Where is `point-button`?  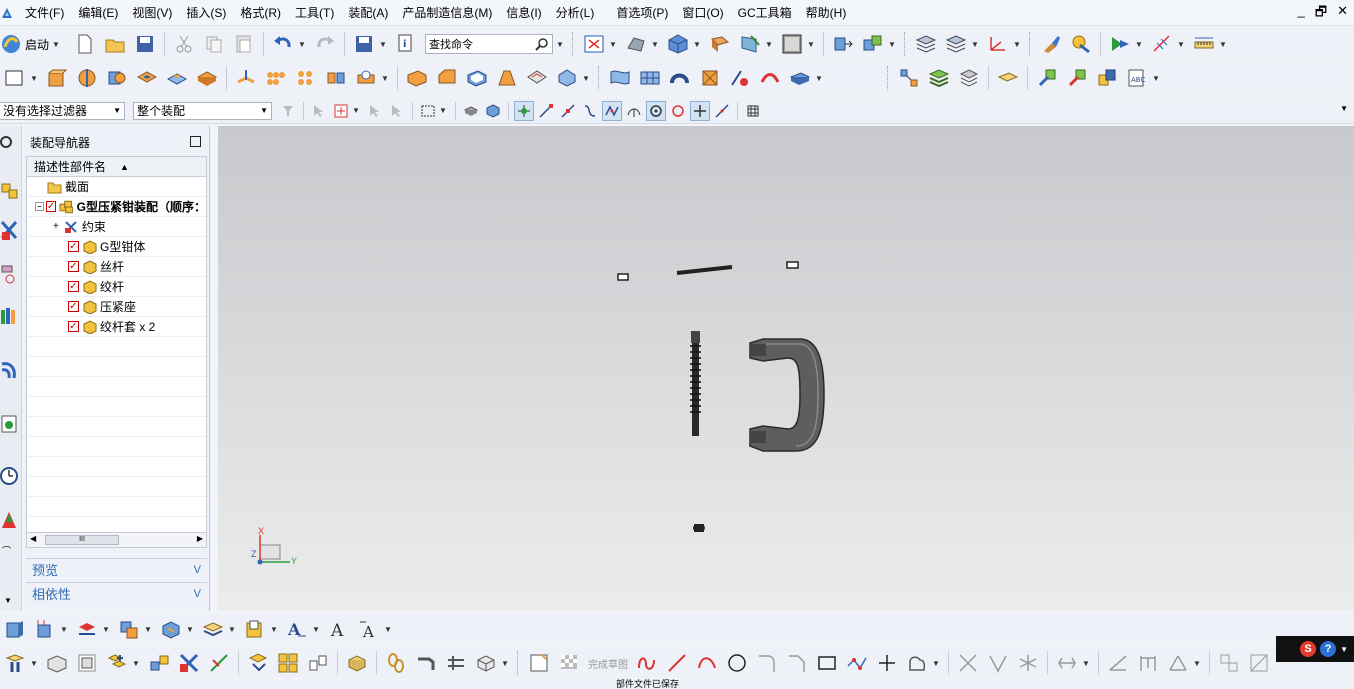 point-button is located at coordinates (887, 663).